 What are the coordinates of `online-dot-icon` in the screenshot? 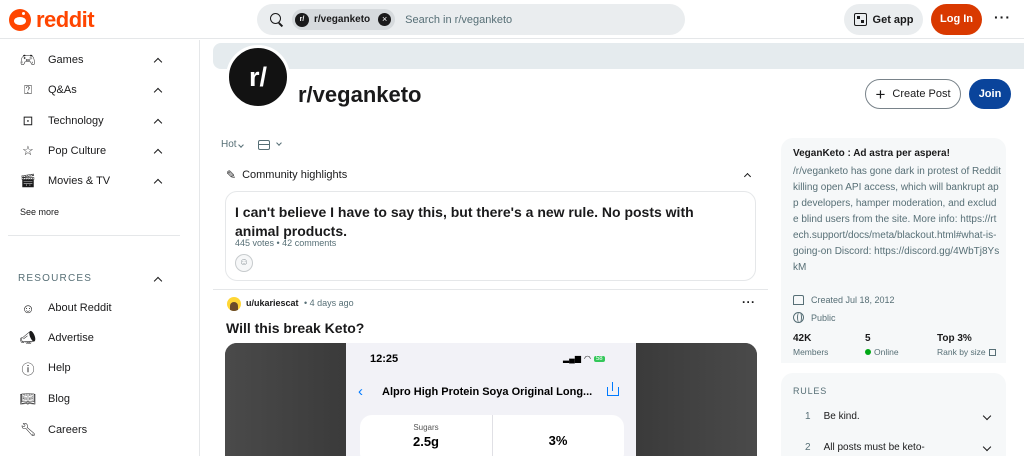 It's located at (868, 352).